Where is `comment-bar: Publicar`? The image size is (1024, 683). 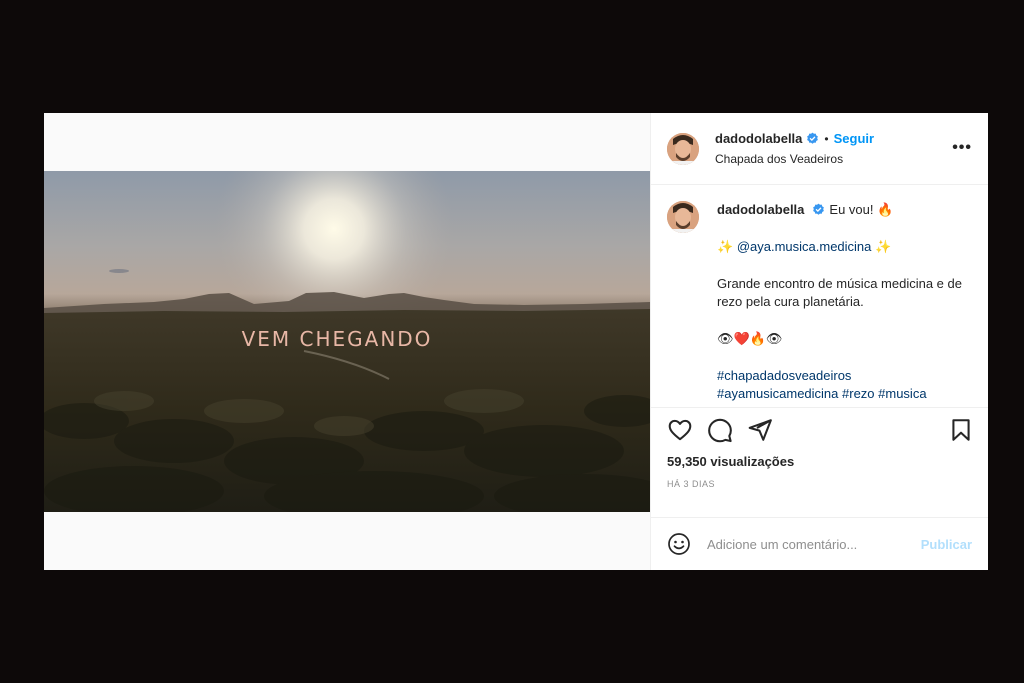
comment-bar: Publicar is located at coordinates (819, 543).